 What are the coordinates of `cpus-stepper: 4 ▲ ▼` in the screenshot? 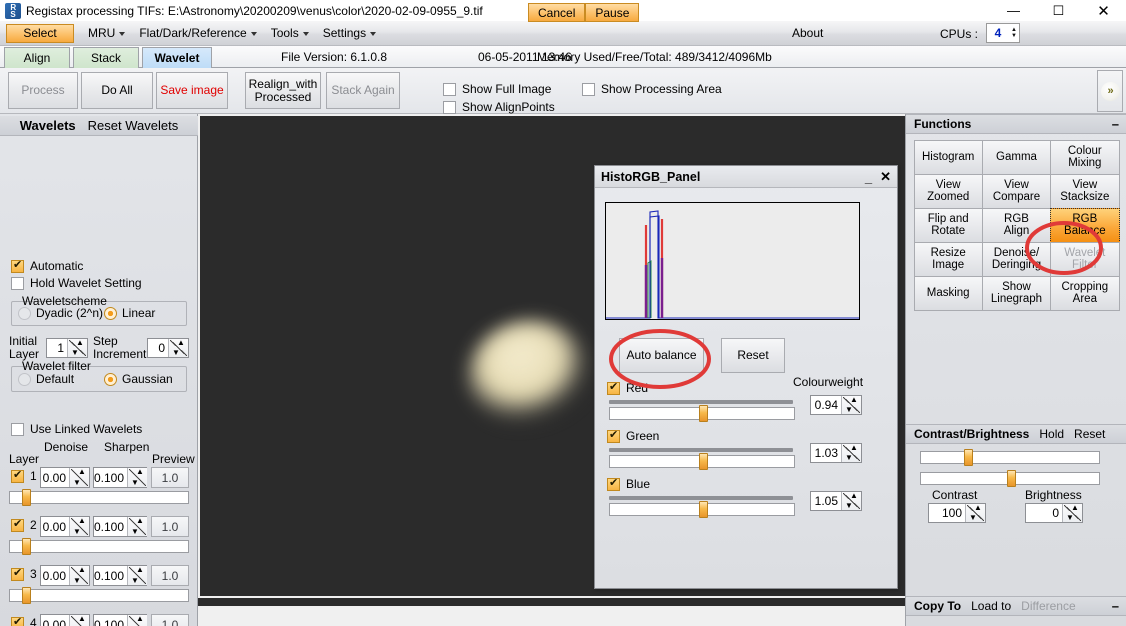 It's located at (1003, 33).